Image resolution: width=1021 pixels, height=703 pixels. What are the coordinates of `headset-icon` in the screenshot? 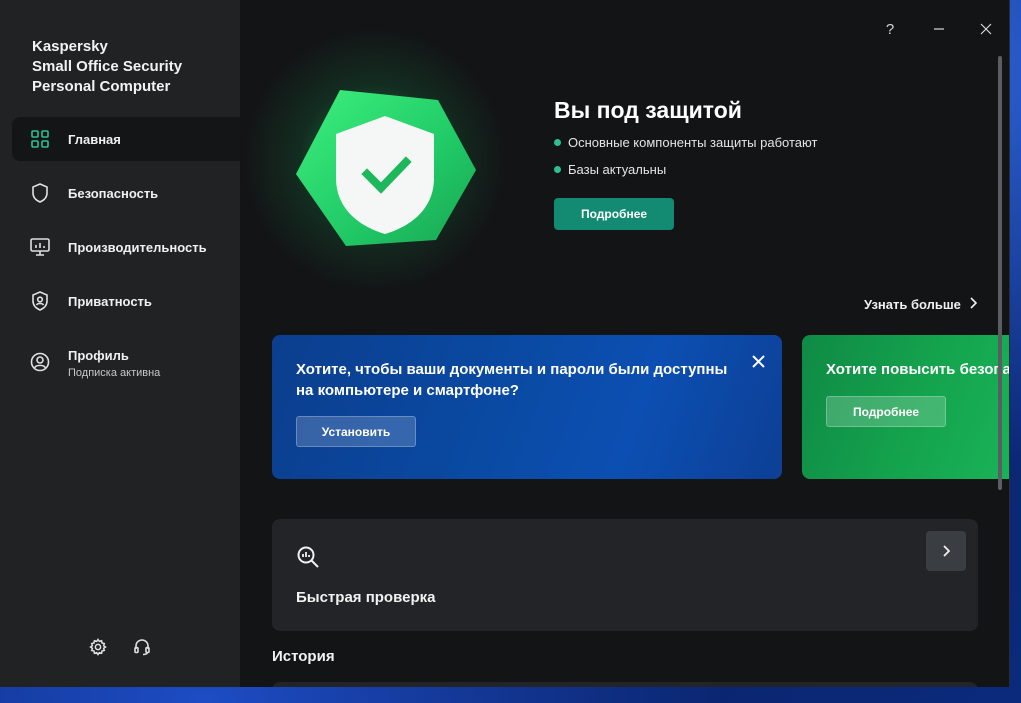 It's located at (142, 647).